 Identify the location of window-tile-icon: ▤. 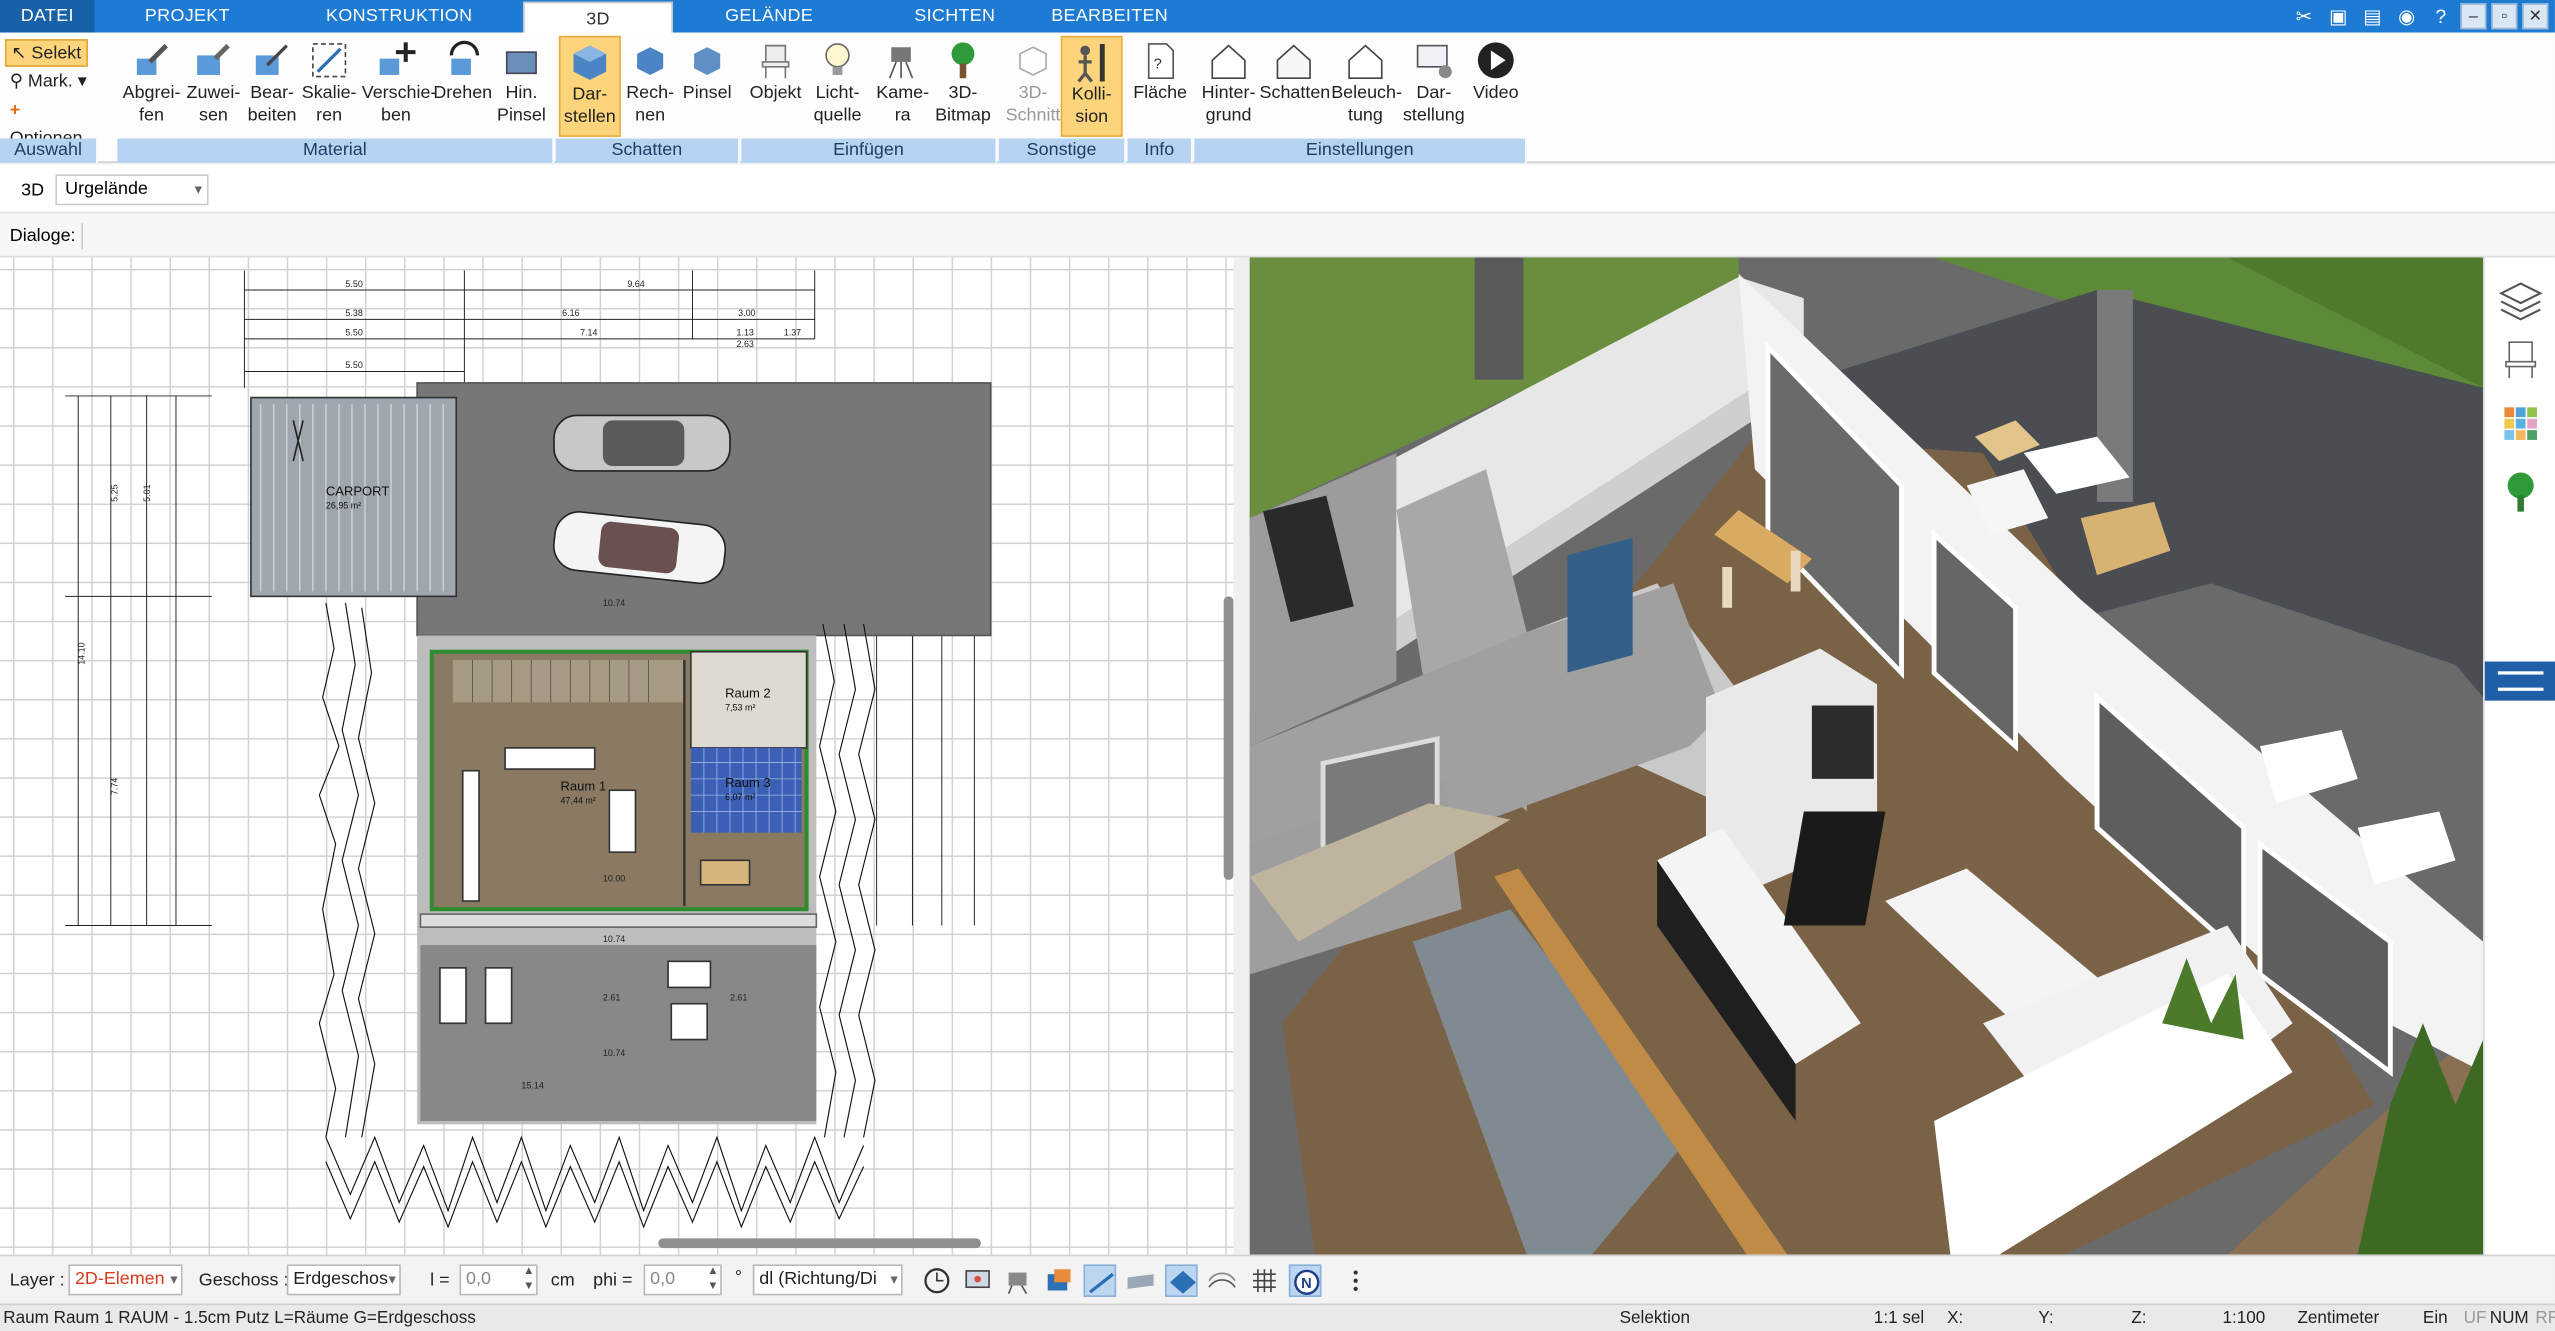
(2372, 16).